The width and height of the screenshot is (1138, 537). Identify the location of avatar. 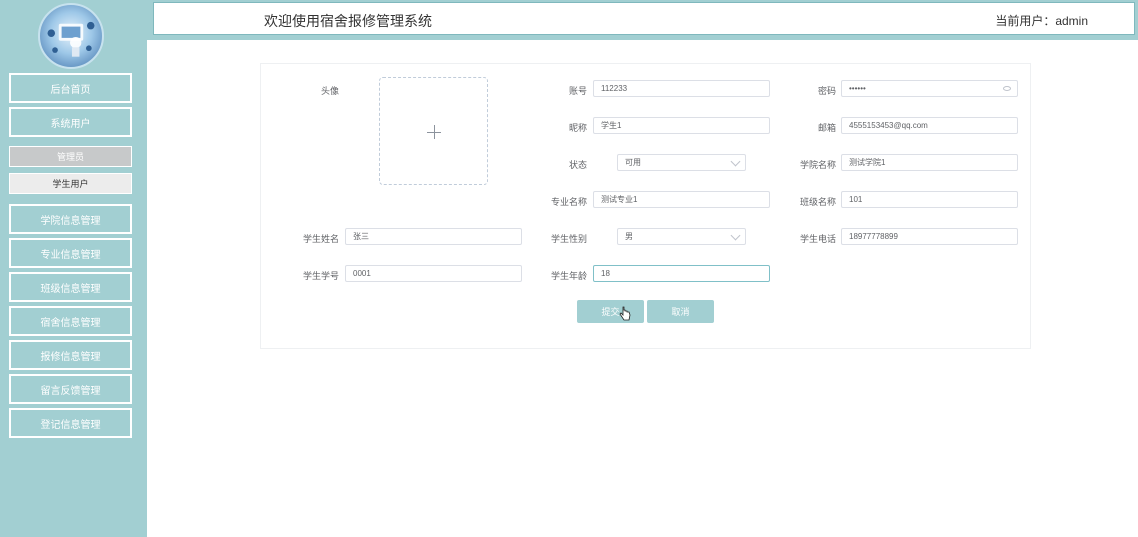
(71, 36).